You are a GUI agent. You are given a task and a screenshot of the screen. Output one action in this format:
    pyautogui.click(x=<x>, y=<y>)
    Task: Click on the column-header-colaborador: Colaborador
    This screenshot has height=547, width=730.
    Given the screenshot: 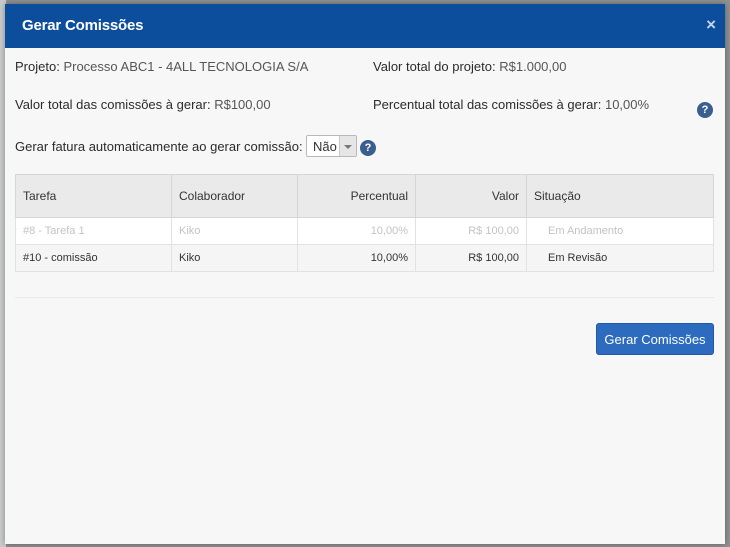 What is the action you would take?
    pyautogui.click(x=234, y=196)
    